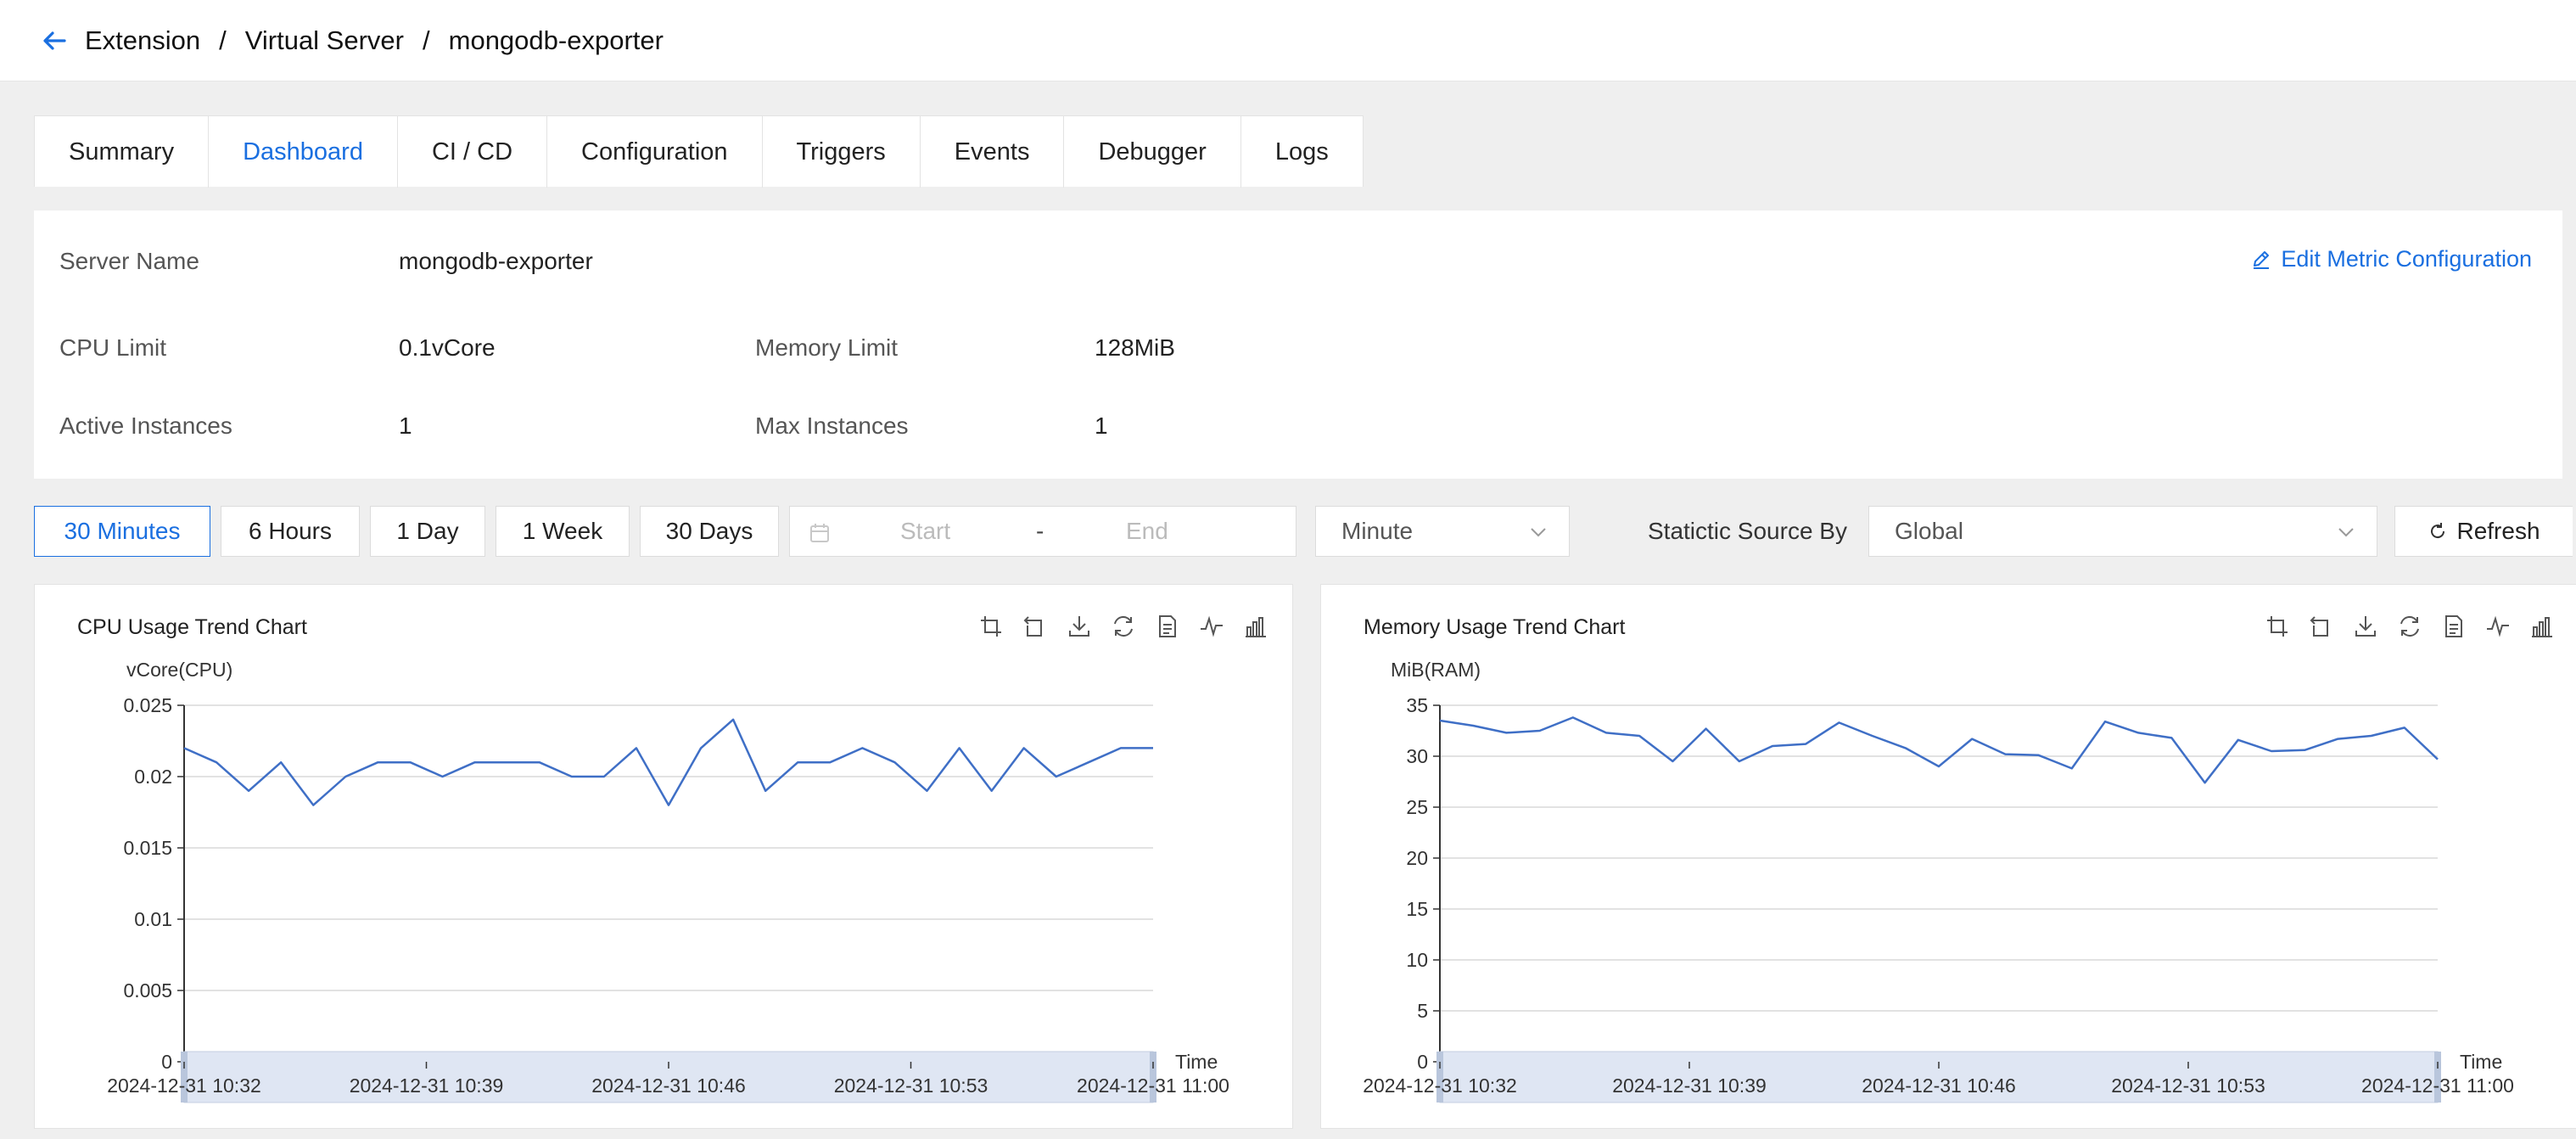 This screenshot has width=2576, height=1139. I want to click on refresh-icon, so click(2438, 531).